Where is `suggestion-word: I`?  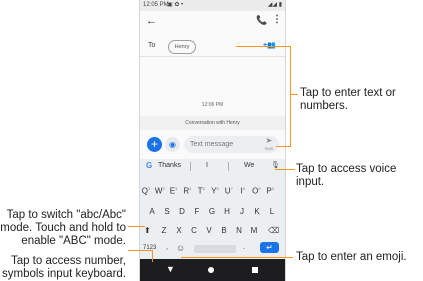
suggestion-word: I is located at coordinates (207, 165).